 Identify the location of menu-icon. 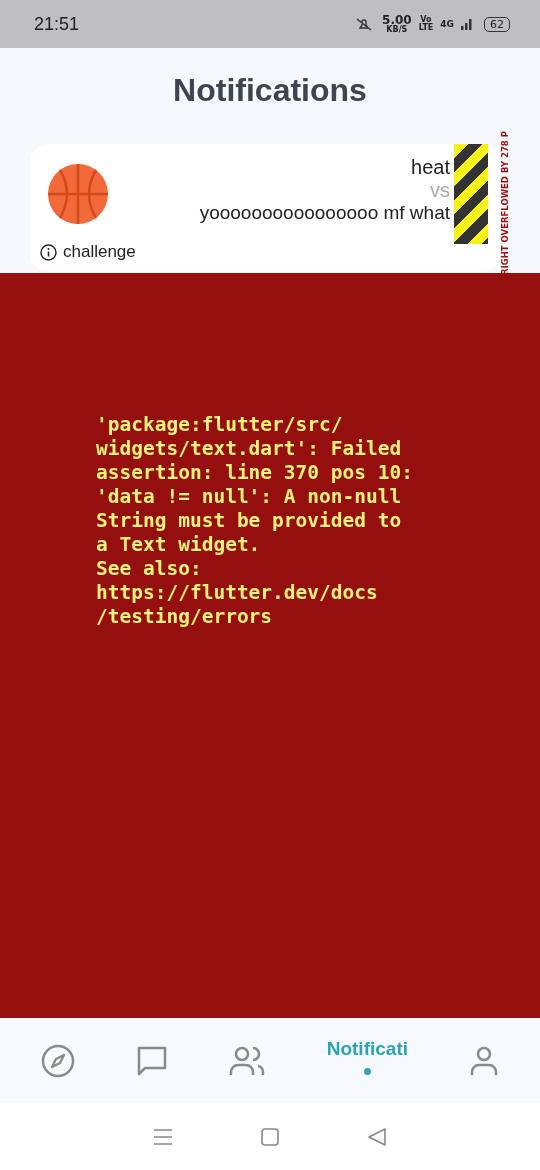
(163, 1136).